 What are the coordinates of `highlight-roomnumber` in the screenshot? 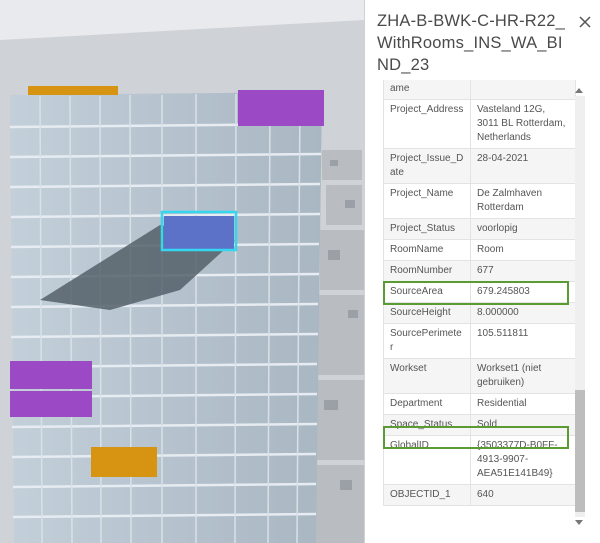 It's located at (476, 293).